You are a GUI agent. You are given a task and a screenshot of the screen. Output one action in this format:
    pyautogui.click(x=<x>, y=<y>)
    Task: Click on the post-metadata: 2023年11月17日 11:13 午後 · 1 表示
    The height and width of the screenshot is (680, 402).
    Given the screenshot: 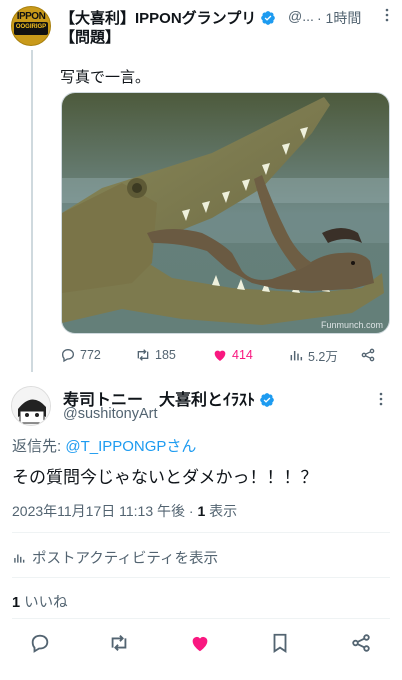 What is the action you would take?
    pyautogui.click(x=125, y=511)
    